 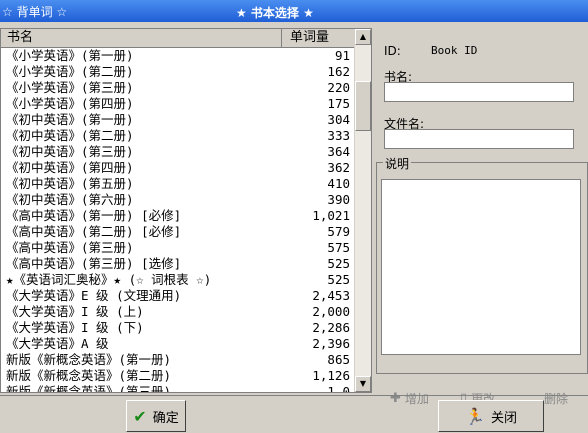 I want to click on word-count: 304, so click(x=338, y=119).